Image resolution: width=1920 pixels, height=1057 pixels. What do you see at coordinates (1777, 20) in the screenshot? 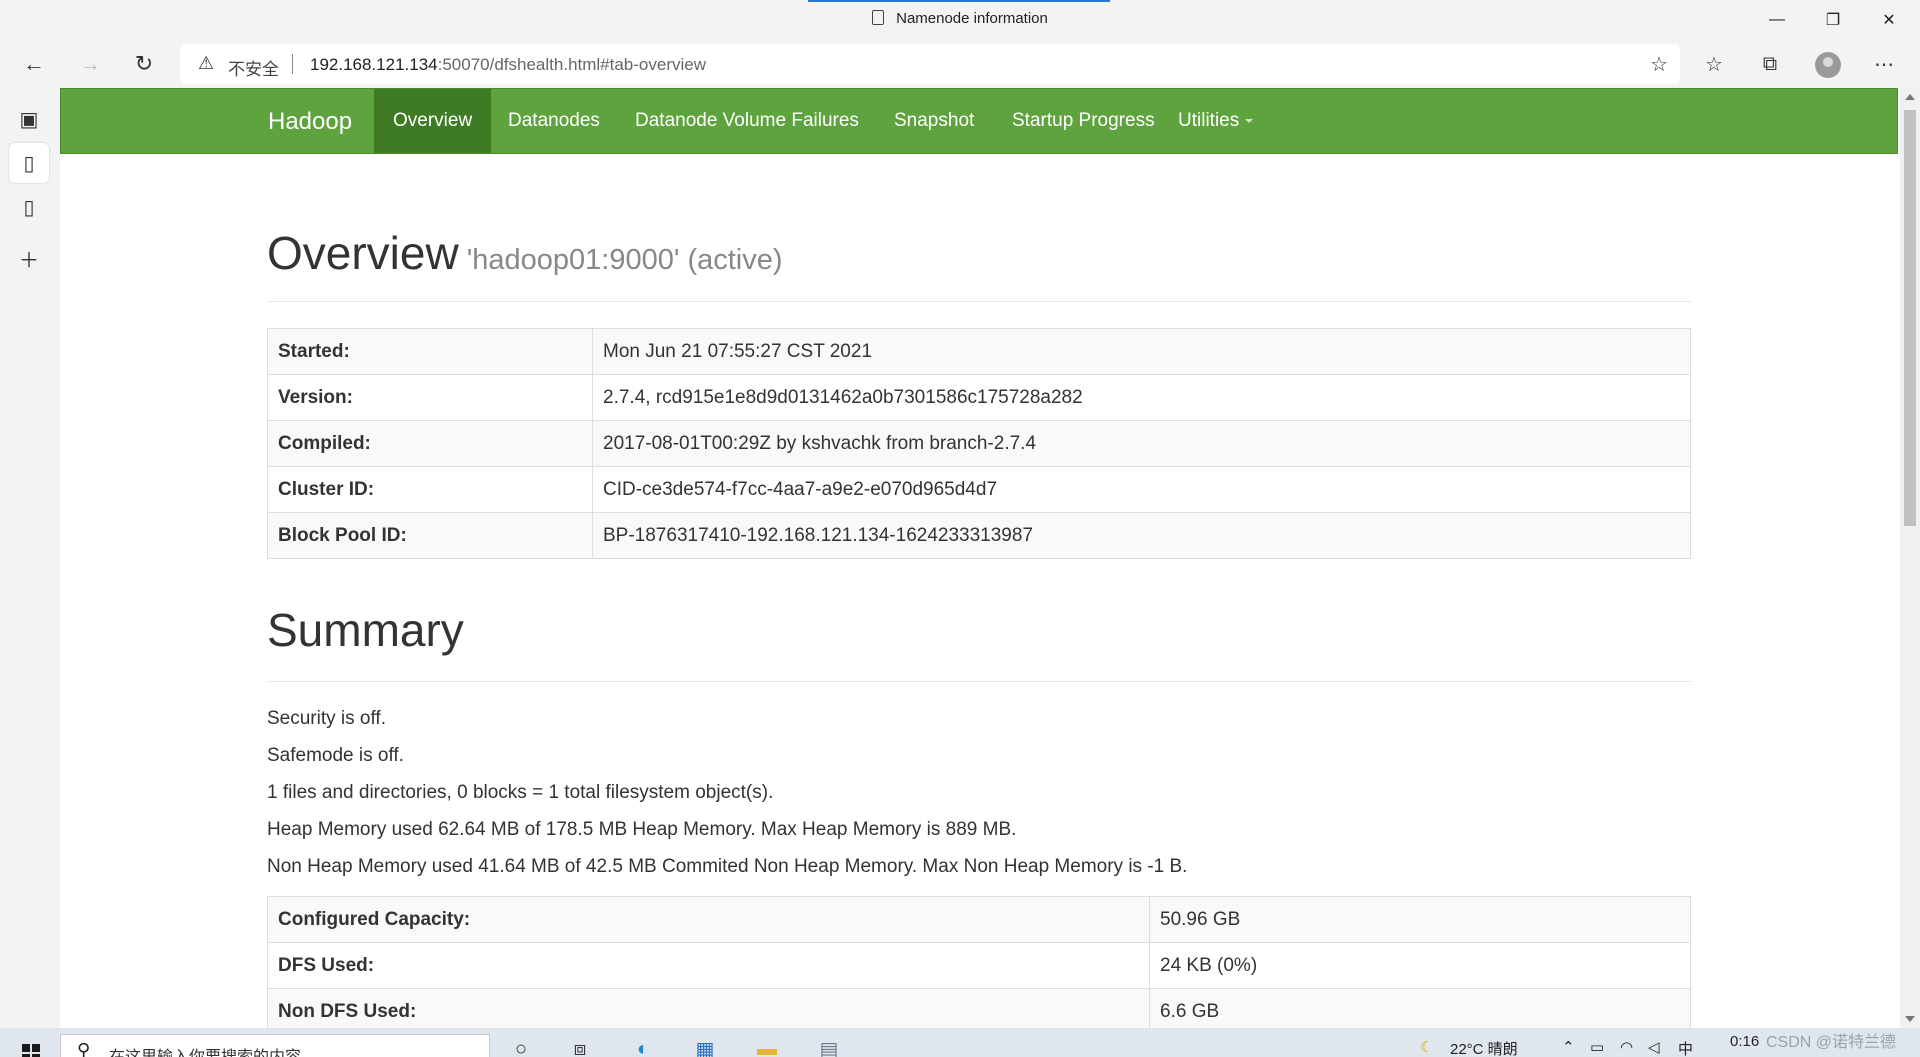
I see `minimize-button: —` at bounding box center [1777, 20].